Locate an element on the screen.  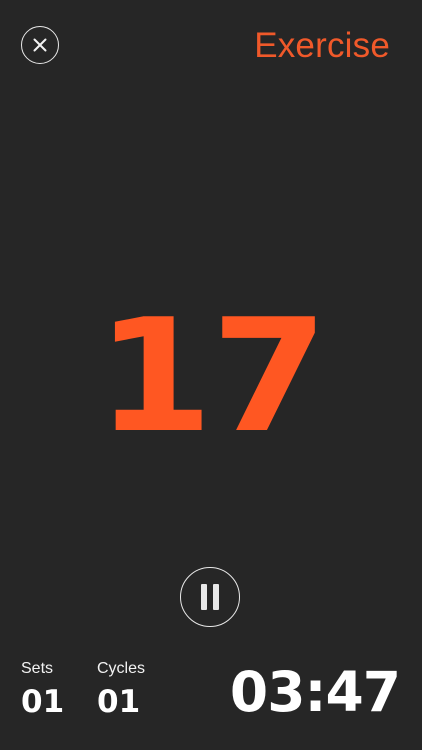
phase-title: Exercise is located at coordinates (322, 45).